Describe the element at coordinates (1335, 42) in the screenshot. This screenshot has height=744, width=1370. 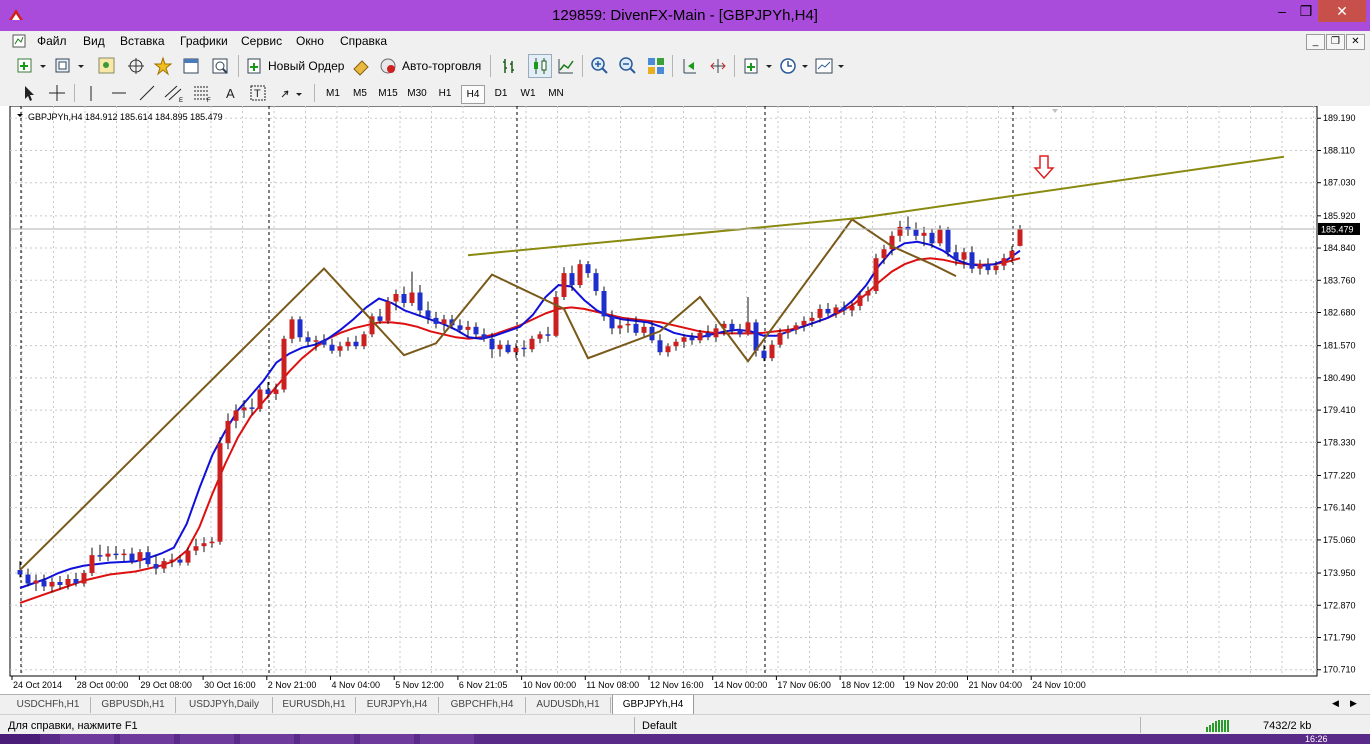
I see `mdi-restore-button: ❐` at that location.